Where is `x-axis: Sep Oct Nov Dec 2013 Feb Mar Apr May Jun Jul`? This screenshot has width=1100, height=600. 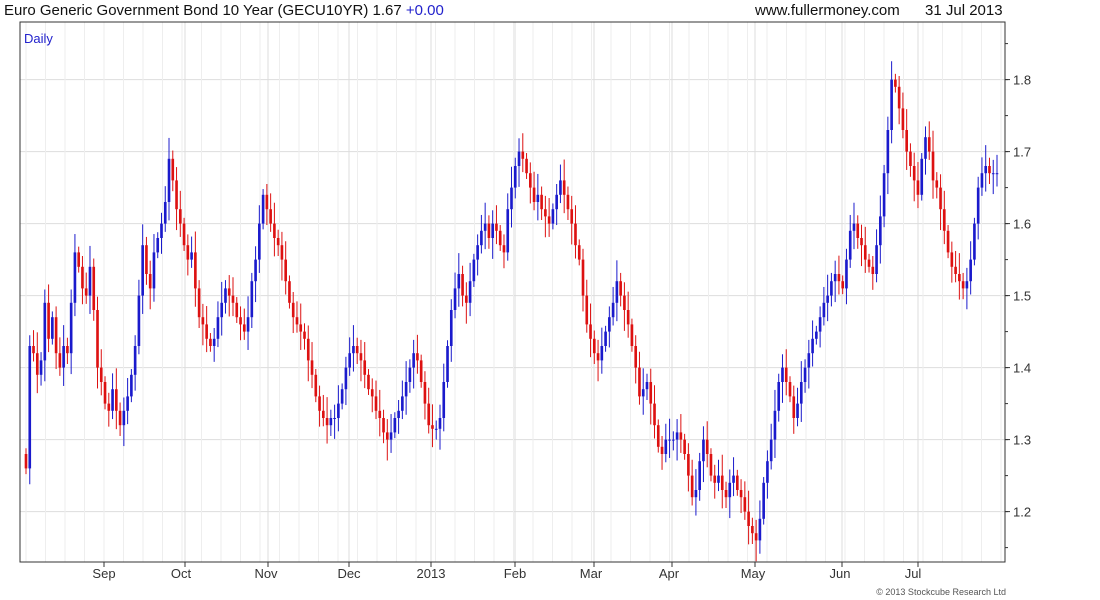
x-axis: Sep Oct Nov Dec 2013 Feb Mar Apr May Jun Jul is located at coordinates (506, 571).